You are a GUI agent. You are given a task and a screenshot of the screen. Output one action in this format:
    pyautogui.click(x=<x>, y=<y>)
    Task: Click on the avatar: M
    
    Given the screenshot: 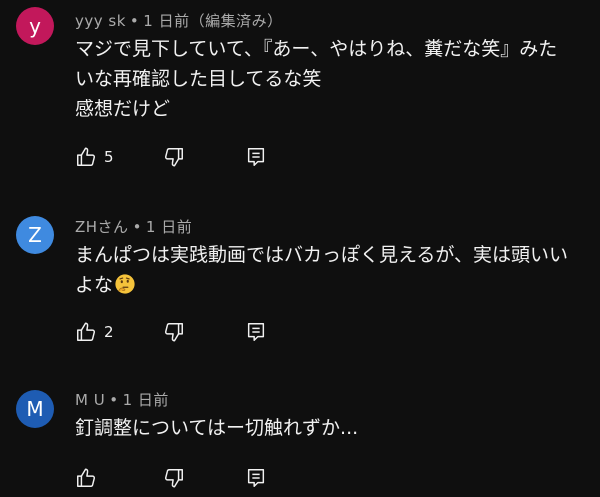 What is the action you would take?
    pyautogui.click(x=35, y=409)
    